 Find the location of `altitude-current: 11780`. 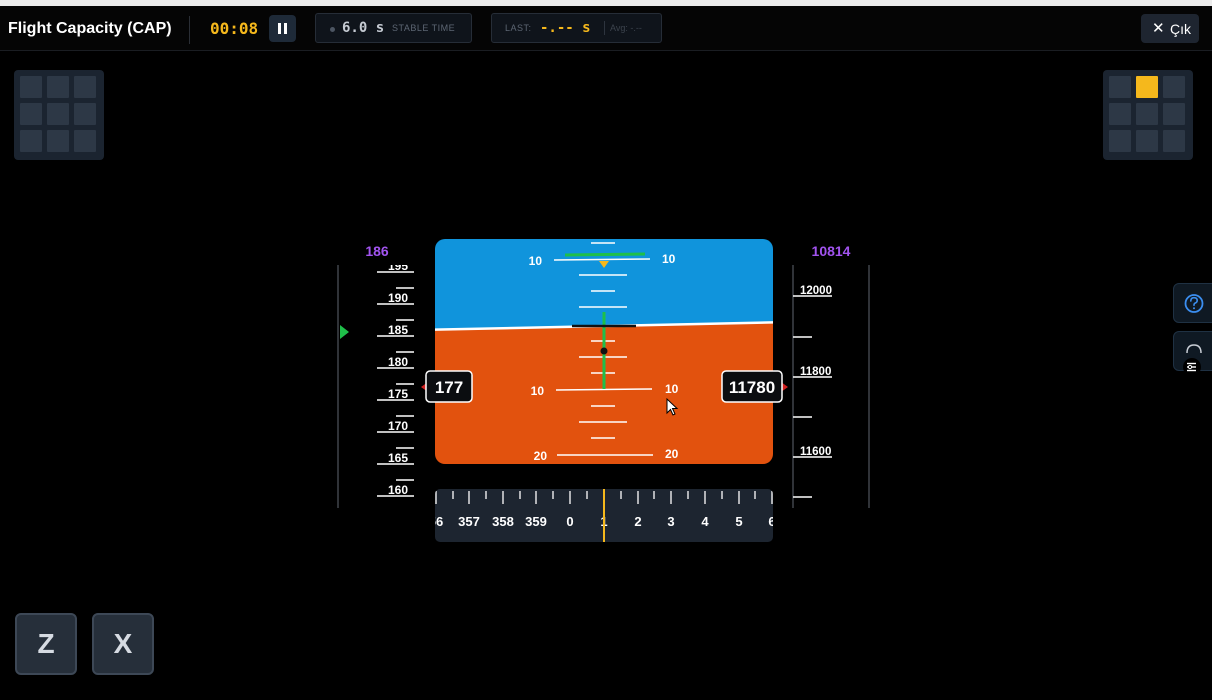

altitude-current: 11780 is located at coordinates (752, 387).